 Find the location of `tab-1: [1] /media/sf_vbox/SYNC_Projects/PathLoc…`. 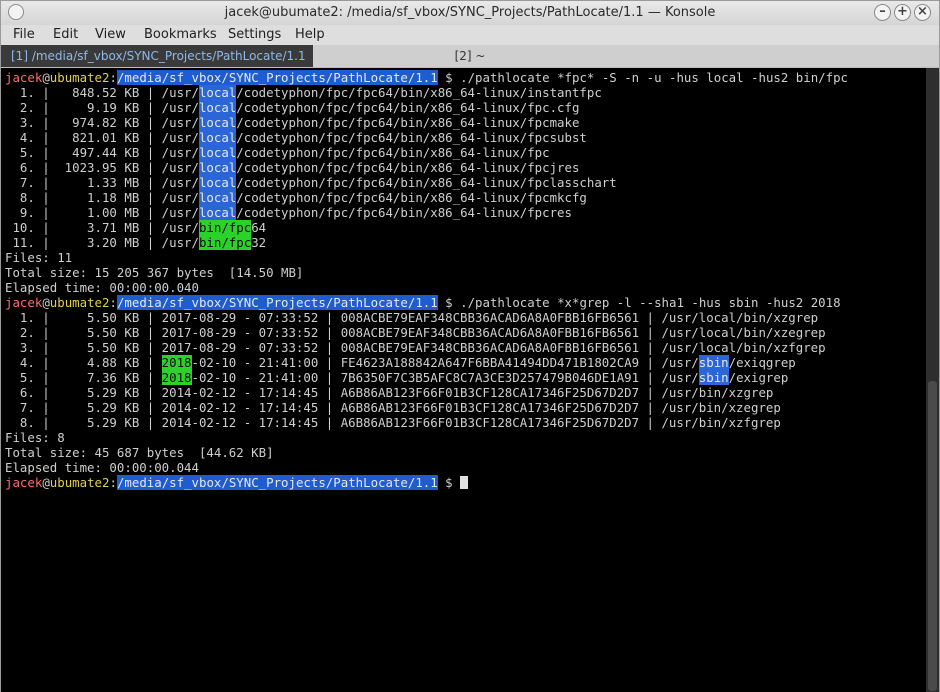

tab-1: [1] /media/sf_vbox/SYNC_Projects/PathLoc… is located at coordinates (157, 56).